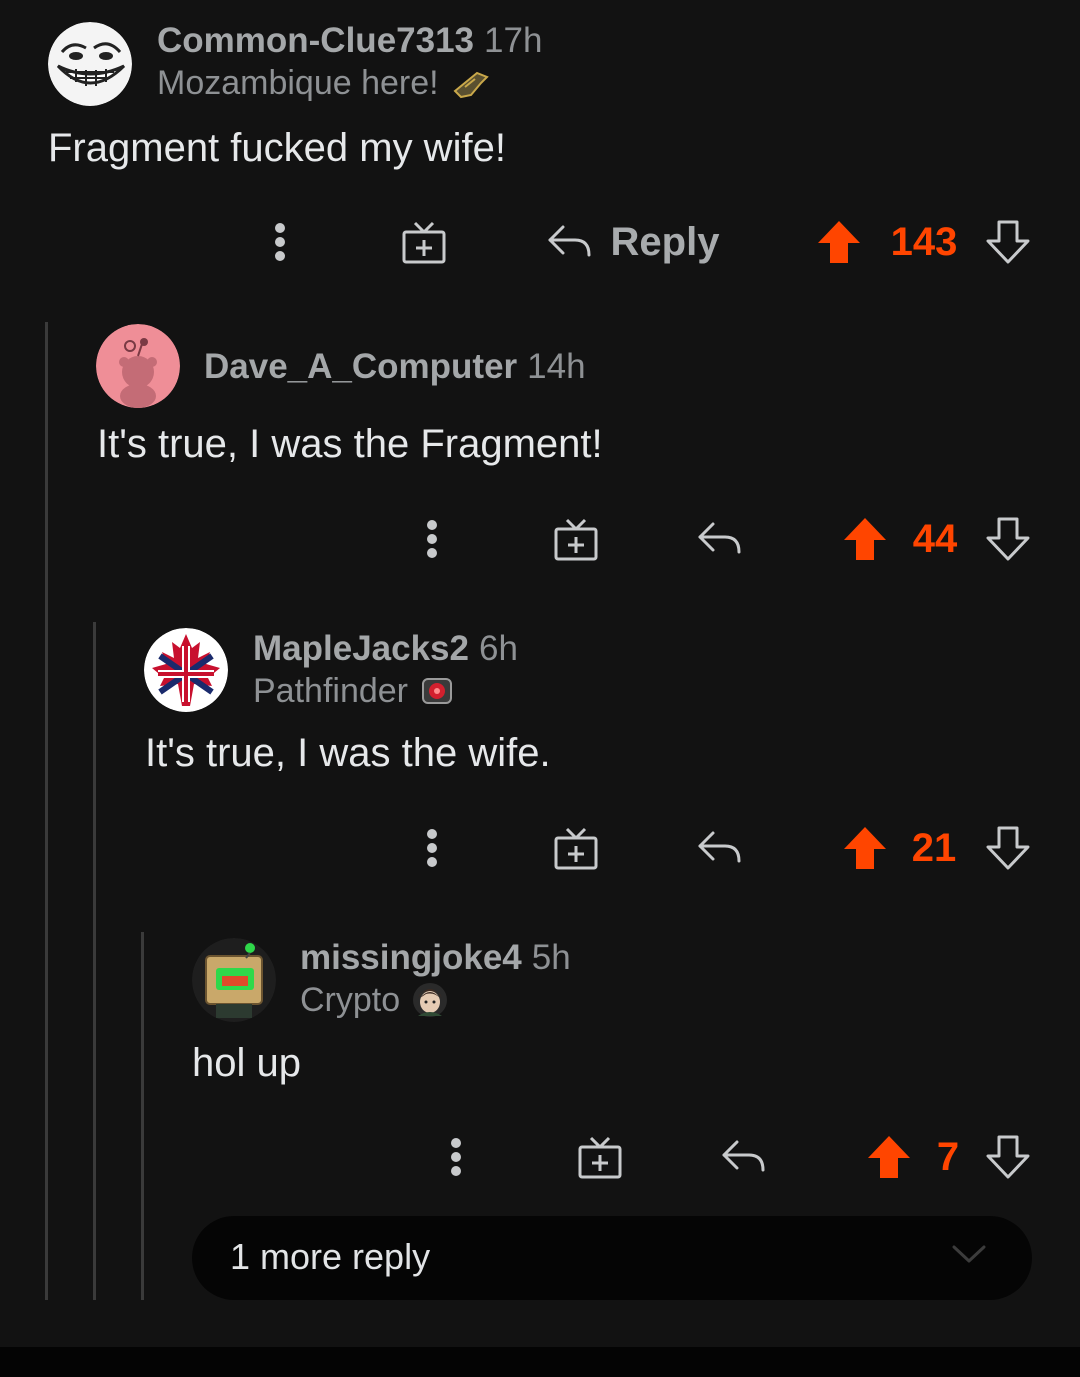 This screenshot has width=1080, height=1377. Describe the element at coordinates (298, 83) in the screenshot. I see `flair-text: Mozambique here!` at that location.